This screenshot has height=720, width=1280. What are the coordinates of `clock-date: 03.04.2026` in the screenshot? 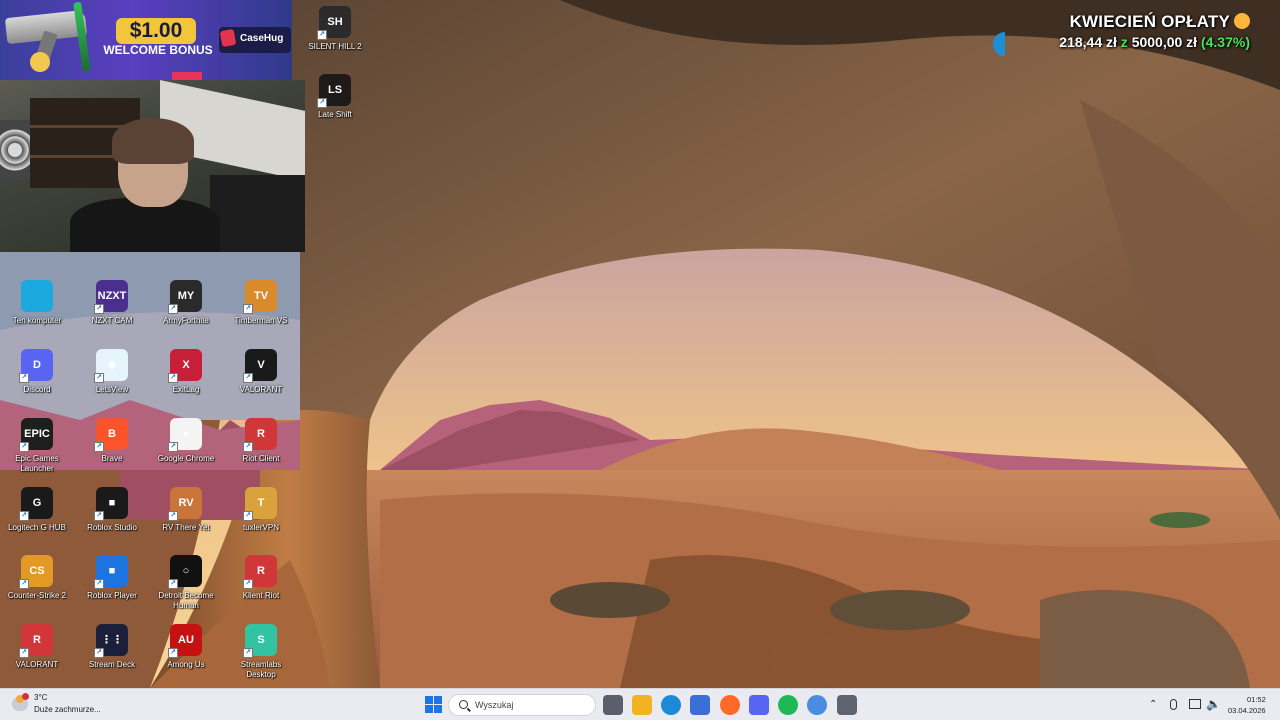 It's located at (1247, 710).